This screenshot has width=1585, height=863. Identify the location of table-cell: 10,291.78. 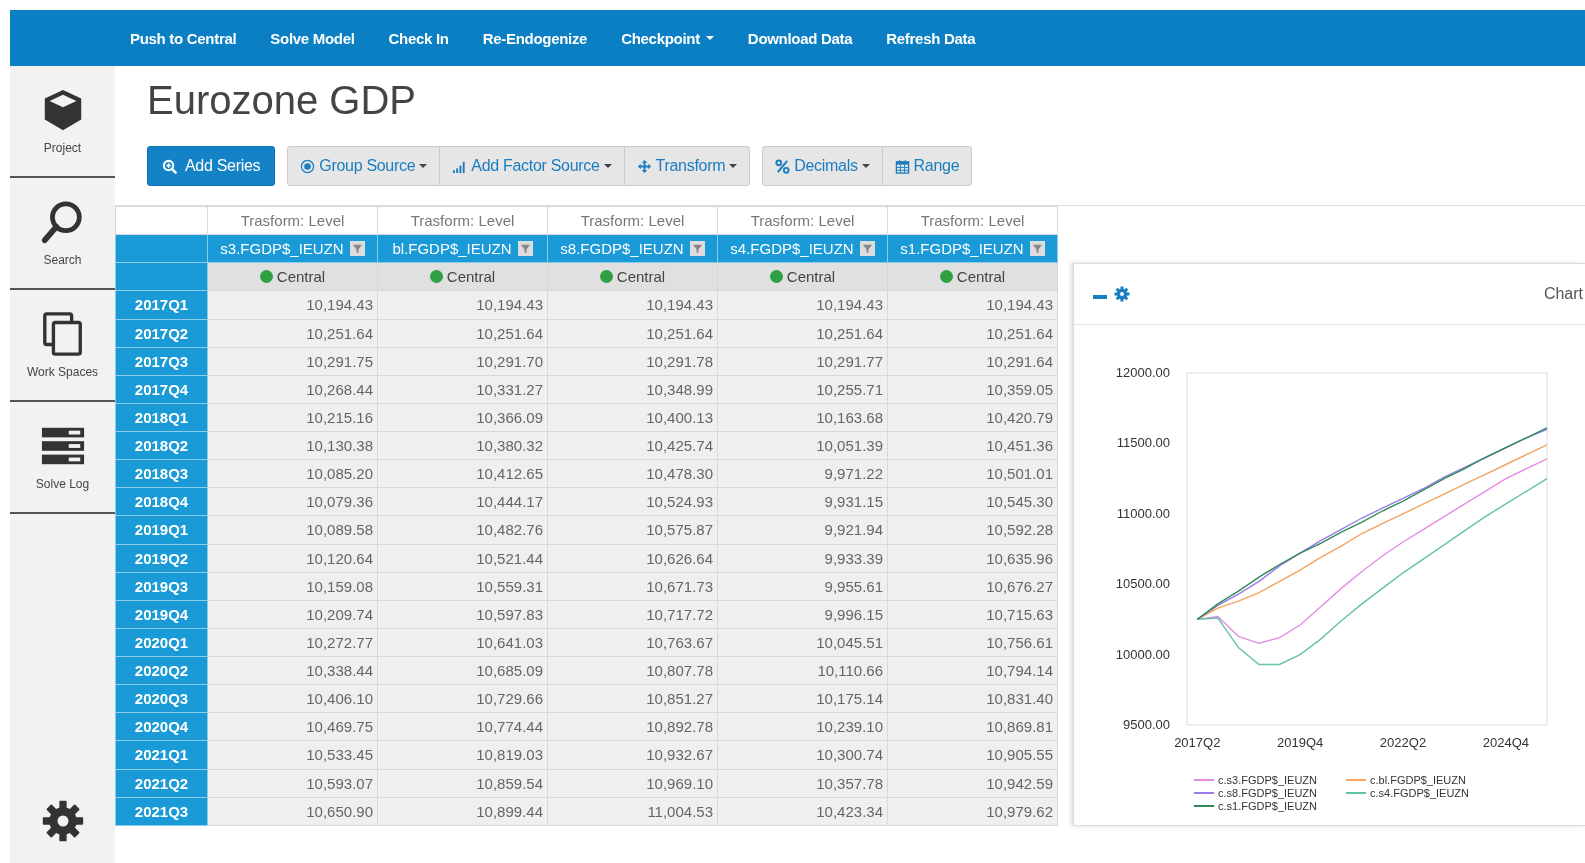
(632, 361).